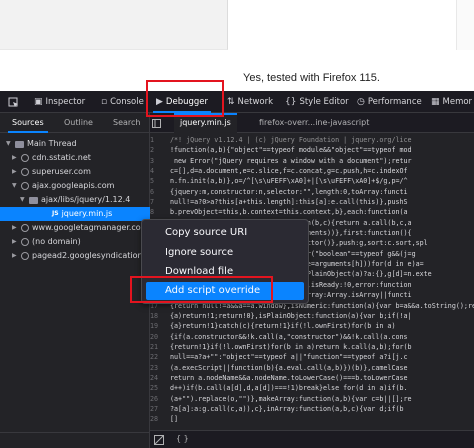 The width and height of the screenshot is (474, 448). What do you see at coordinates (160, 171) in the screenshot?
I see `line-number: 4` at bounding box center [160, 171].